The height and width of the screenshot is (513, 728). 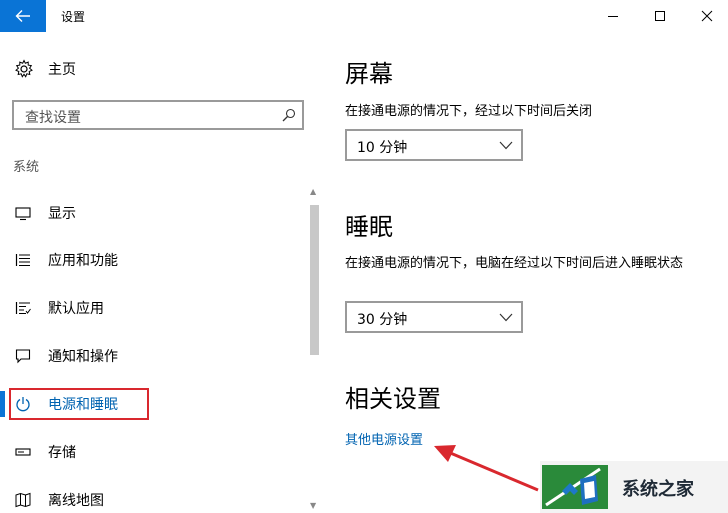 What do you see at coordinates (62, 70) in the screenshot?
I see `nav-home-label: 主页` at bounding box center [62, 70].